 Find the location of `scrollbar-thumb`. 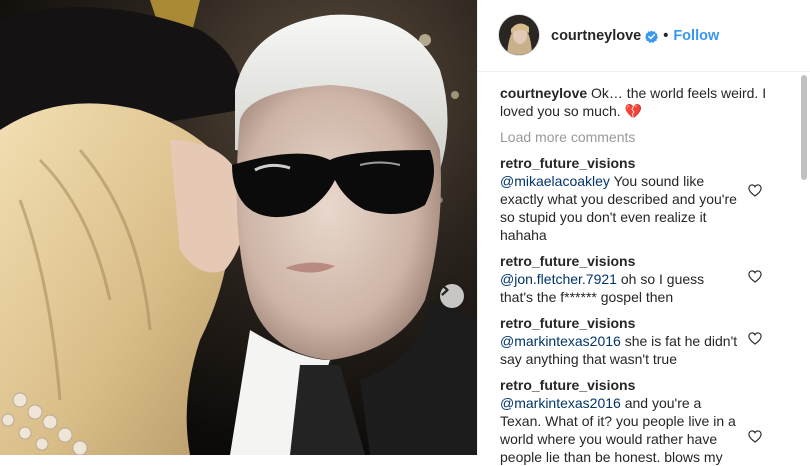

scrollbar-thumb is located at coordinates (804, 127).